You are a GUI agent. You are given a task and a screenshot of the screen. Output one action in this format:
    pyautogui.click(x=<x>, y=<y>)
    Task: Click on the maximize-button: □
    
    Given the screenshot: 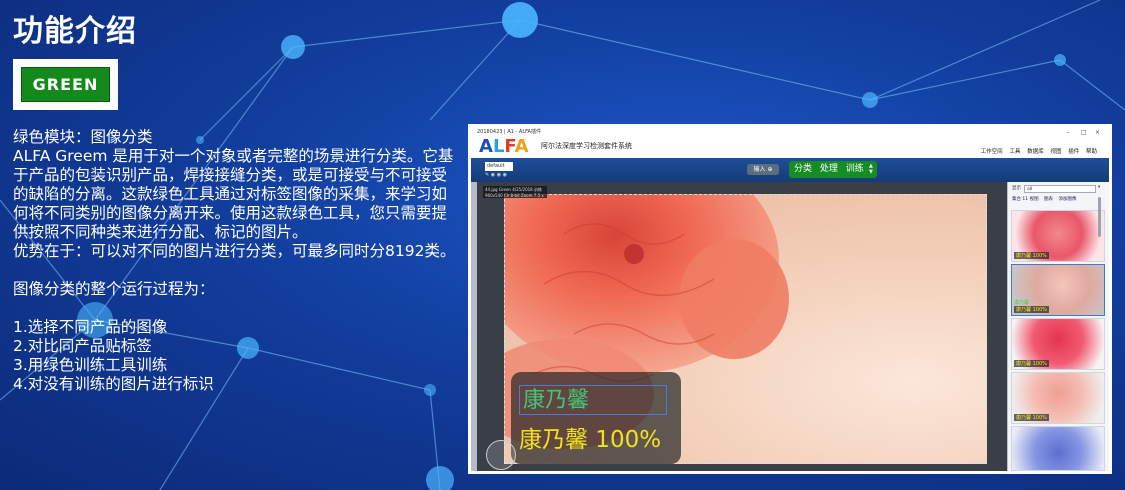 What is the action you would take?
    pyautogui.click(x=1084, y=132)
    